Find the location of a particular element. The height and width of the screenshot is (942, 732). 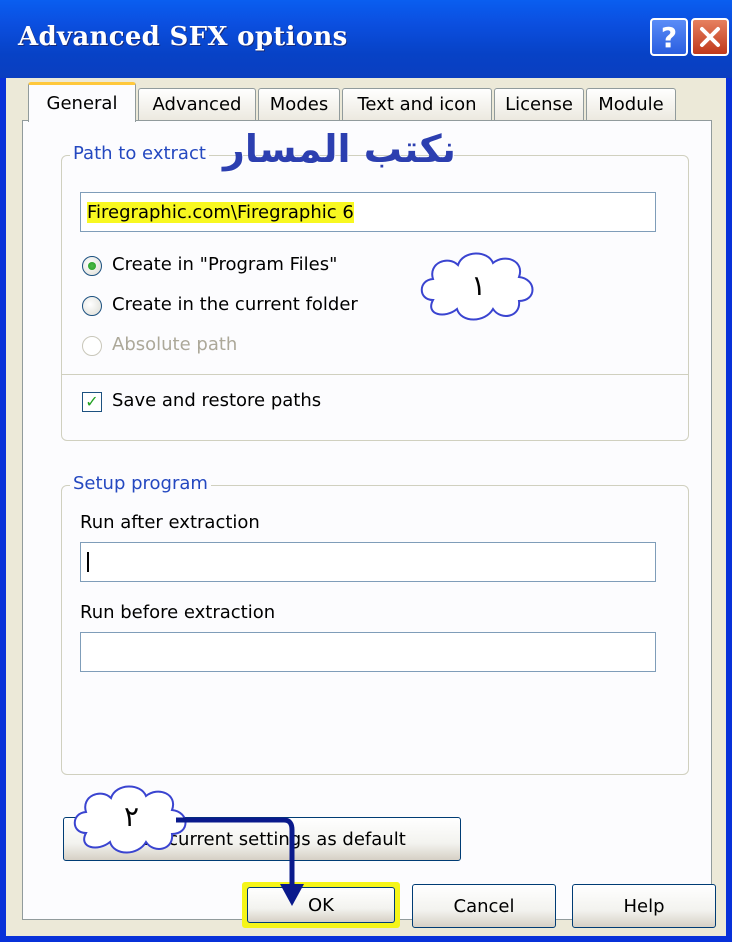

step-2-label: ٢ is located at coordinates (132, 816).